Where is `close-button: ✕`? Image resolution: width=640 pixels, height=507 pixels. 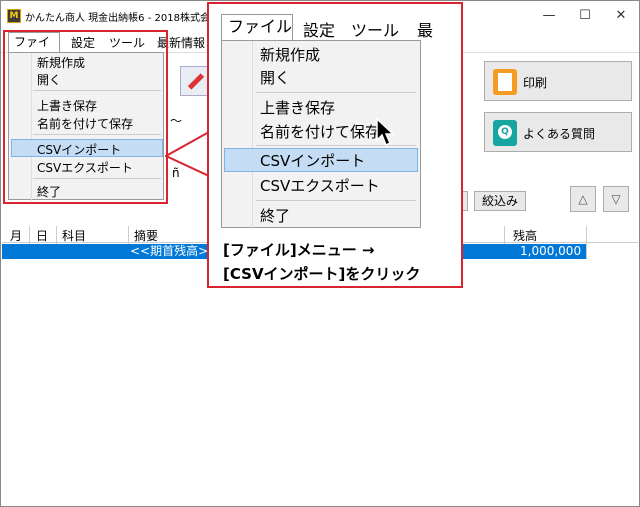 close-button: ✕ is located at coordinates (621, 16).